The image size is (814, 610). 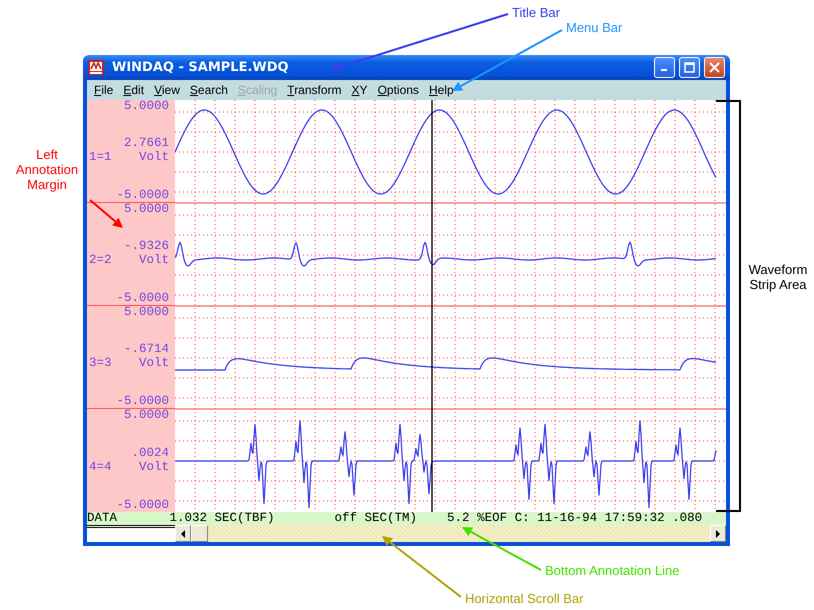 I want to click on minimize-button, so click(x=664, y=67).